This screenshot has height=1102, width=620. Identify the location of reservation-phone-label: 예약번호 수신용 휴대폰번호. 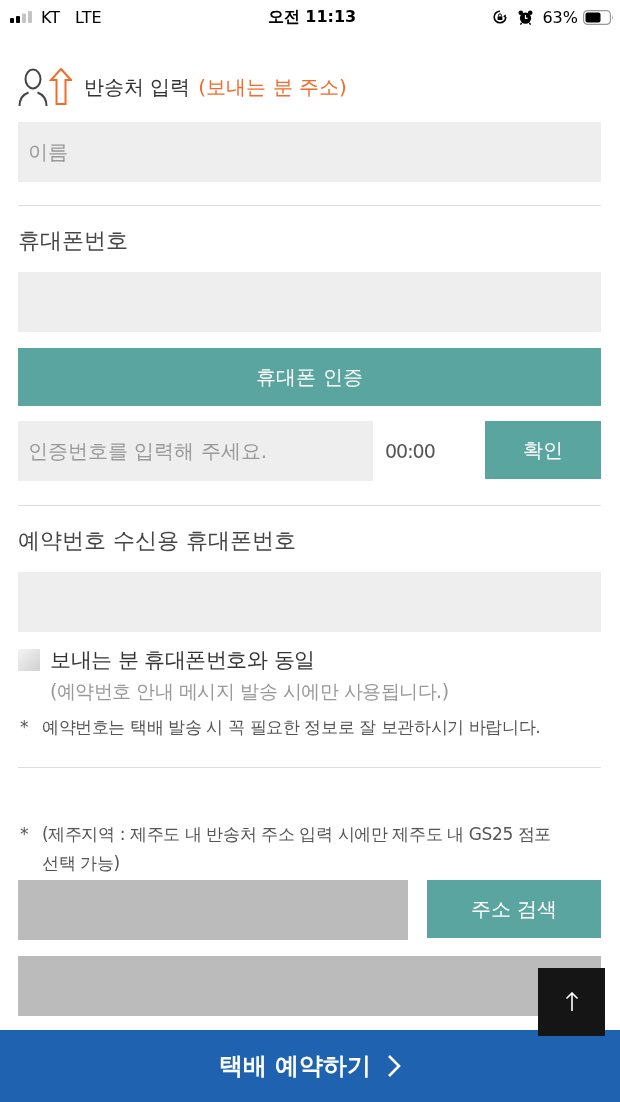
(157, 541).